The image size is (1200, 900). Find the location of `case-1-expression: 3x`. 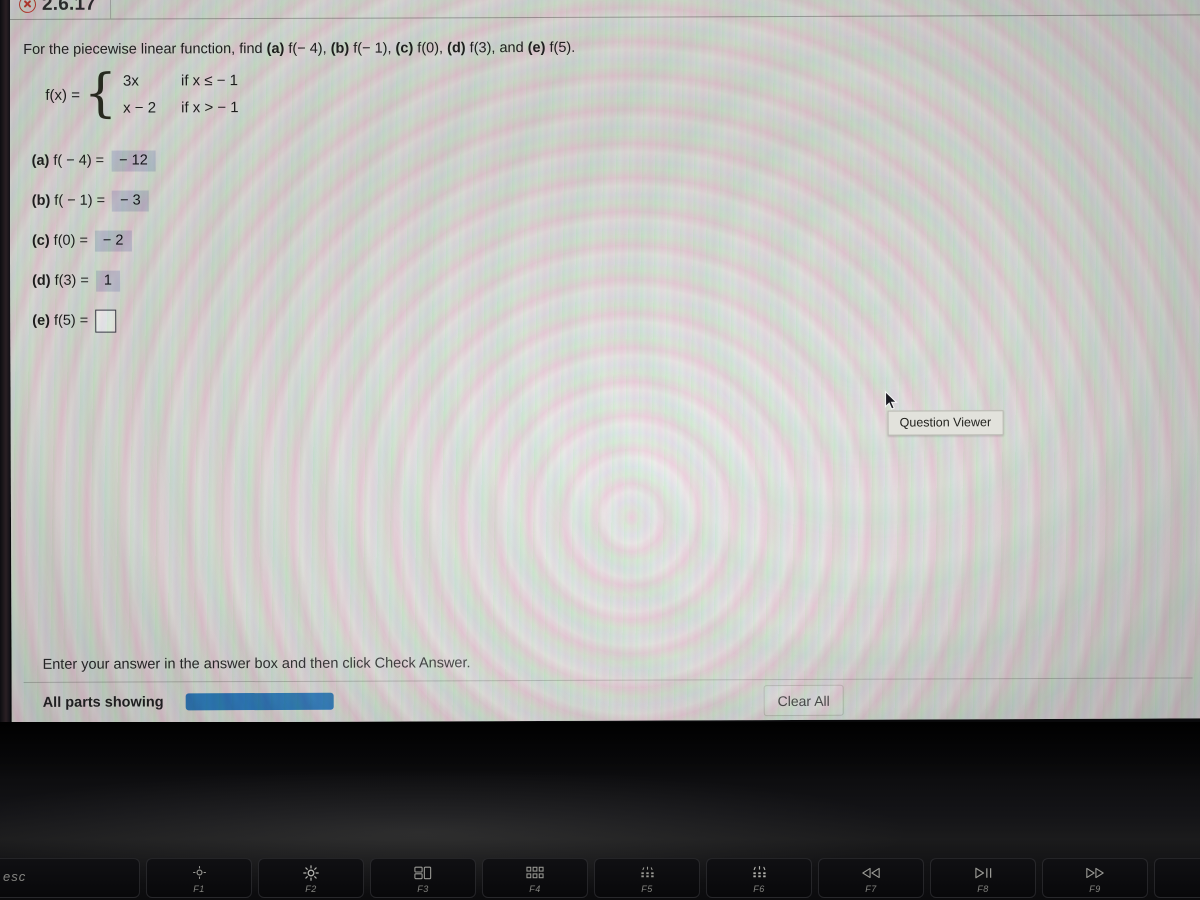

case-1-expression: 3x is located at coordinates (130, 81).